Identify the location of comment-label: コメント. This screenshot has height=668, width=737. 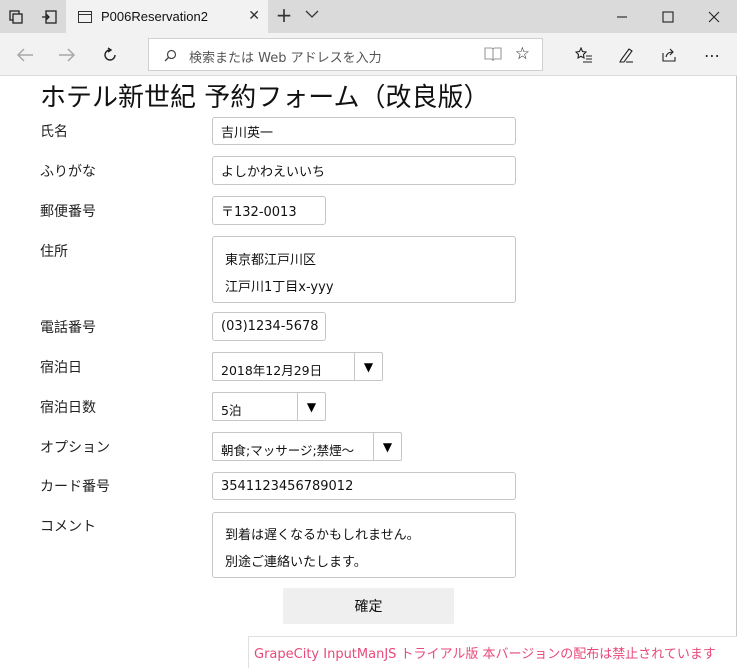
(68, 527).